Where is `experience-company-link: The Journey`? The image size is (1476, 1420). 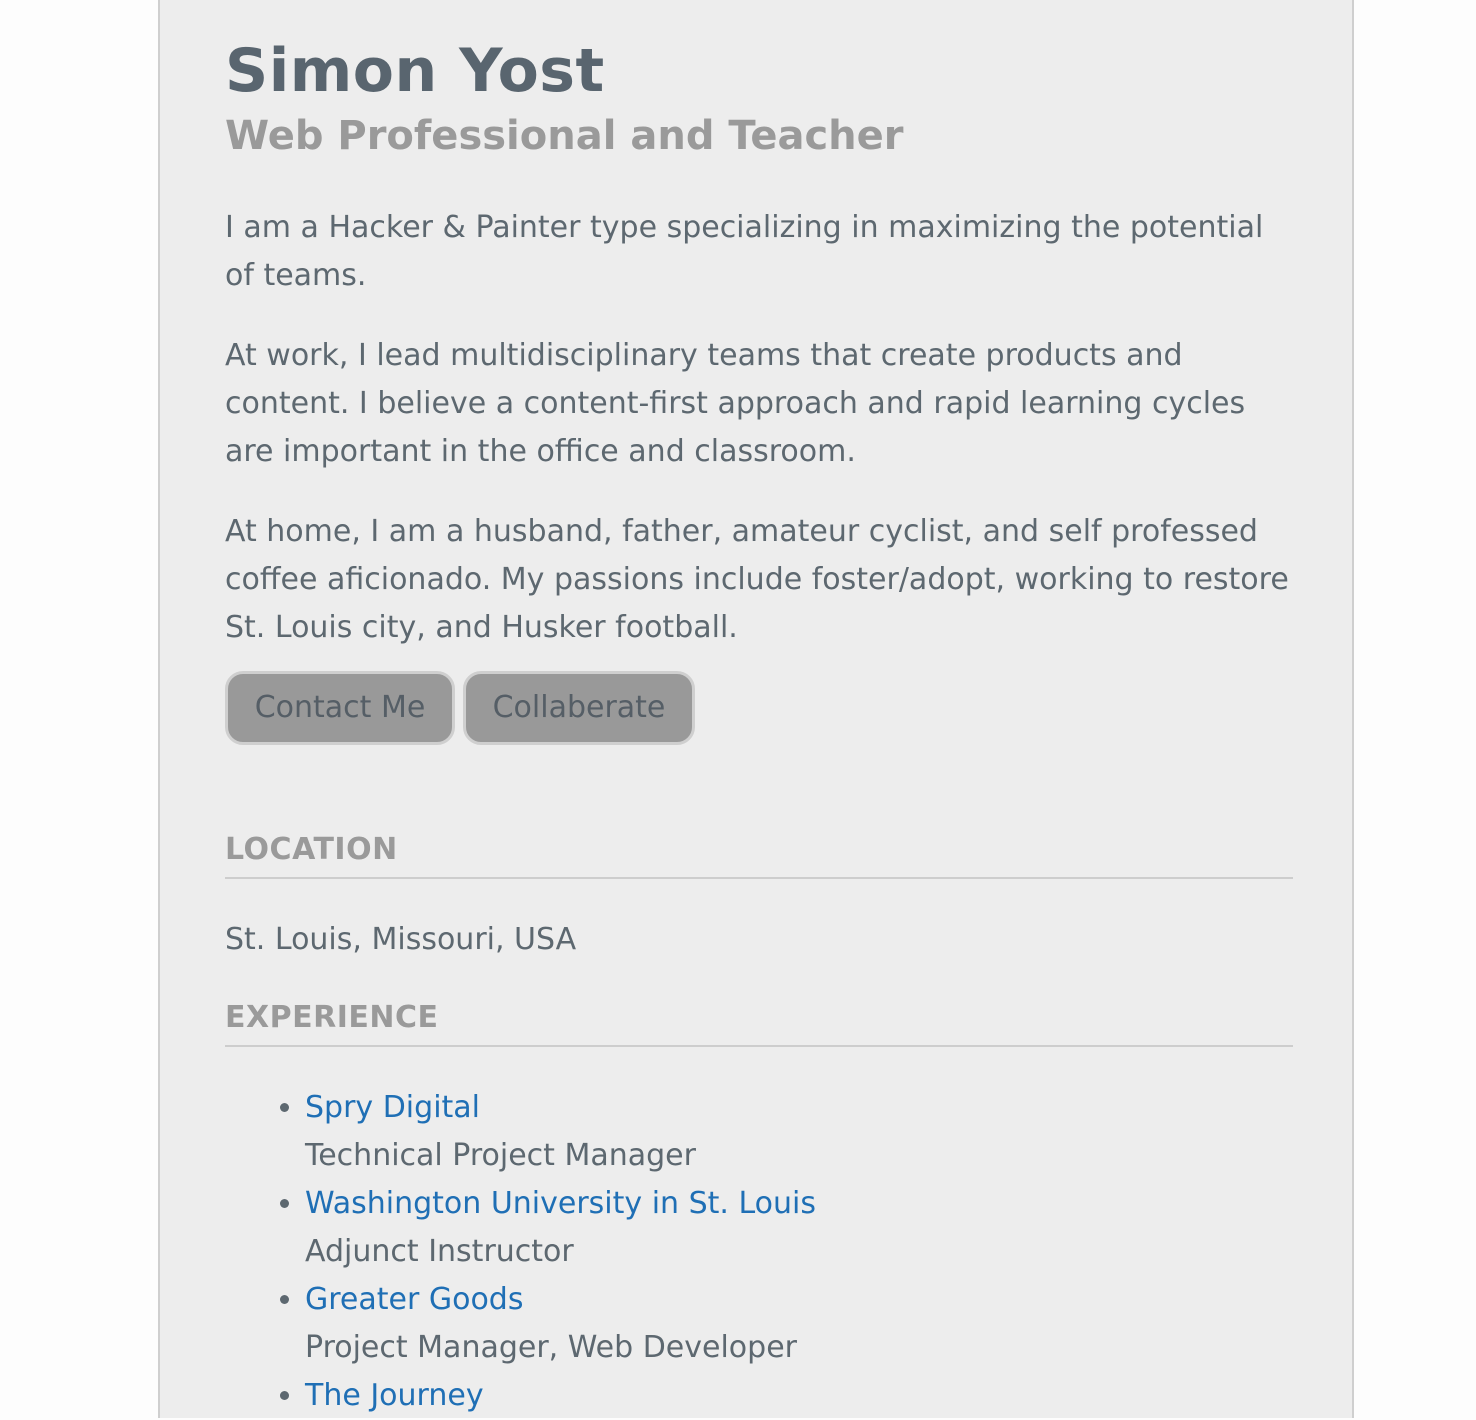 experience-company-link: The Journey is located at coordinates (560, 1396).